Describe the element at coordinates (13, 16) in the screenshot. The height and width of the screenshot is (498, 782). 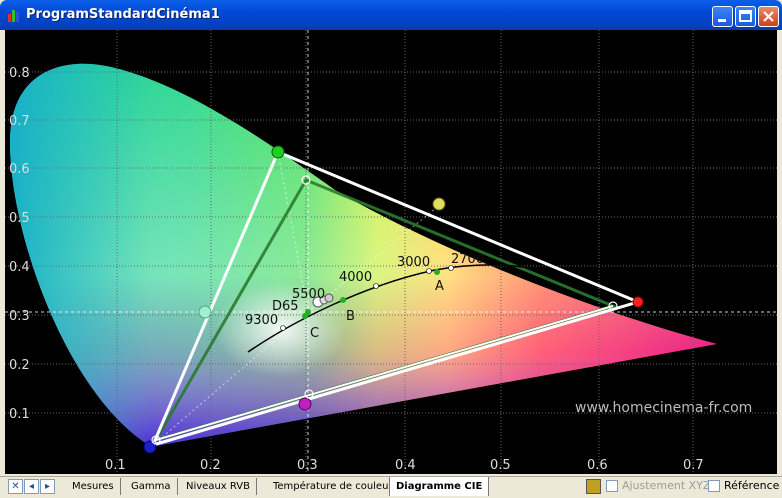
I see `chart-app-icon` at that location.